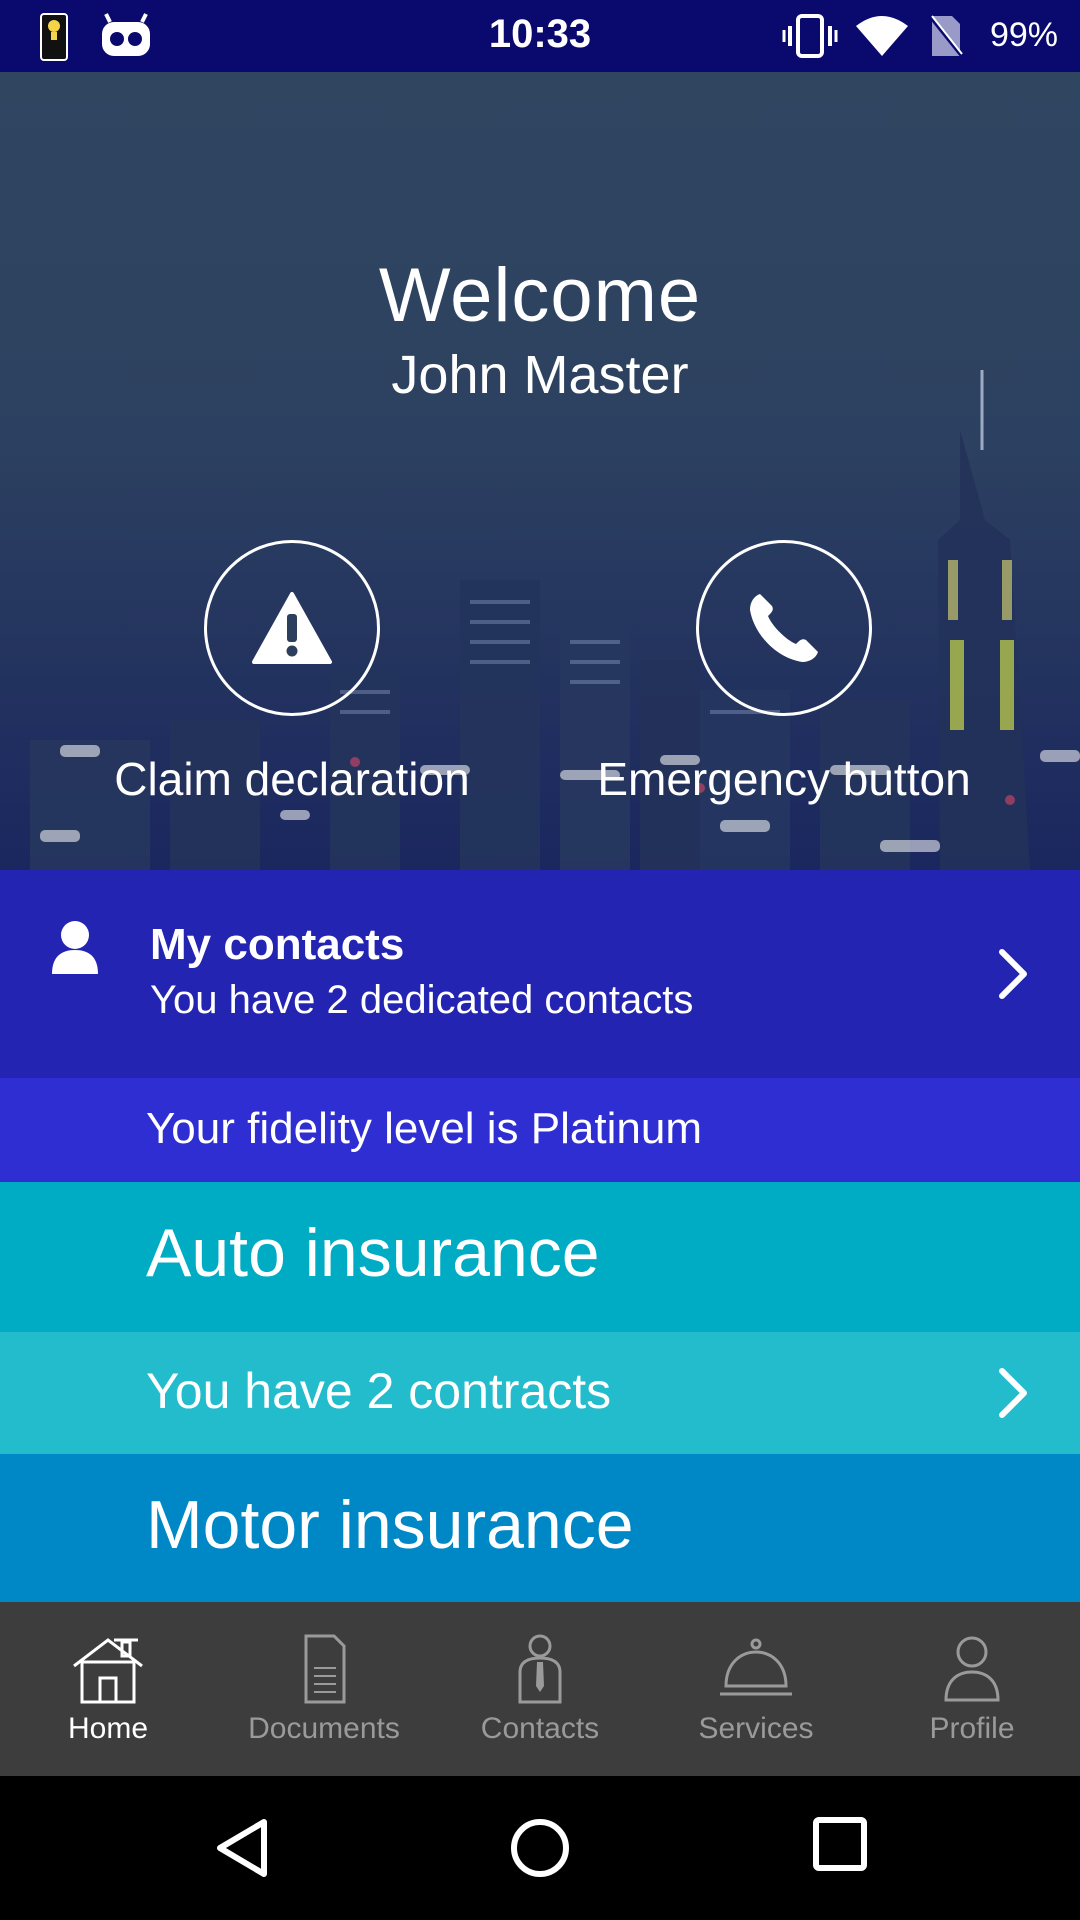 This screenshot has width=1080, height=1920. I want to click on nav-profile: Profile, so click(972, 1689).